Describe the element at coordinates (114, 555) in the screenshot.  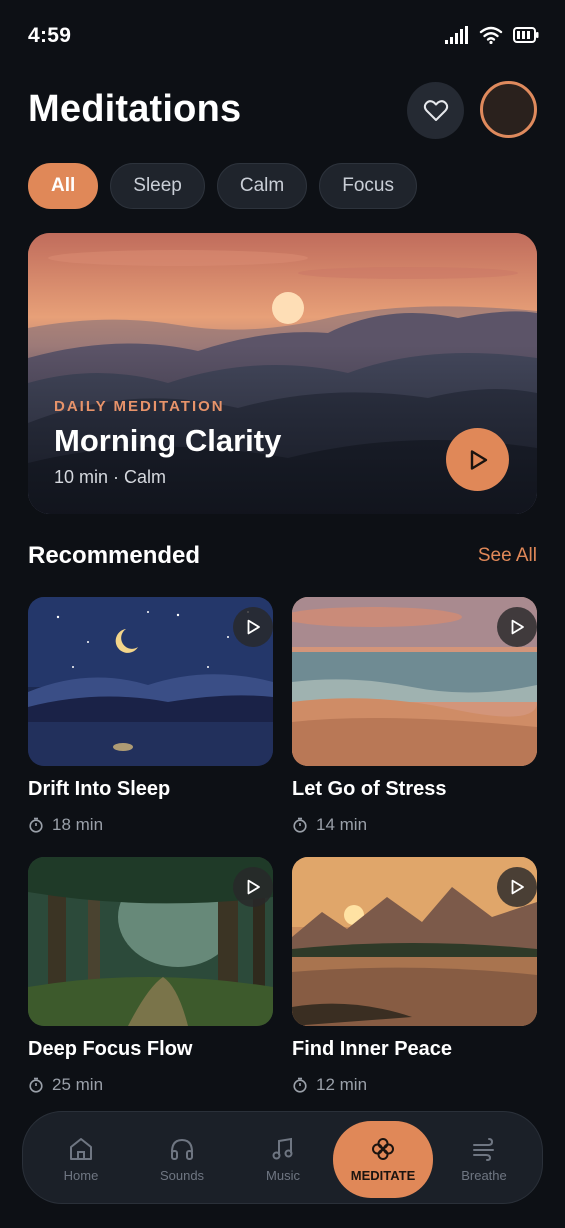
I see `recommended-title: Recommended` at that location.